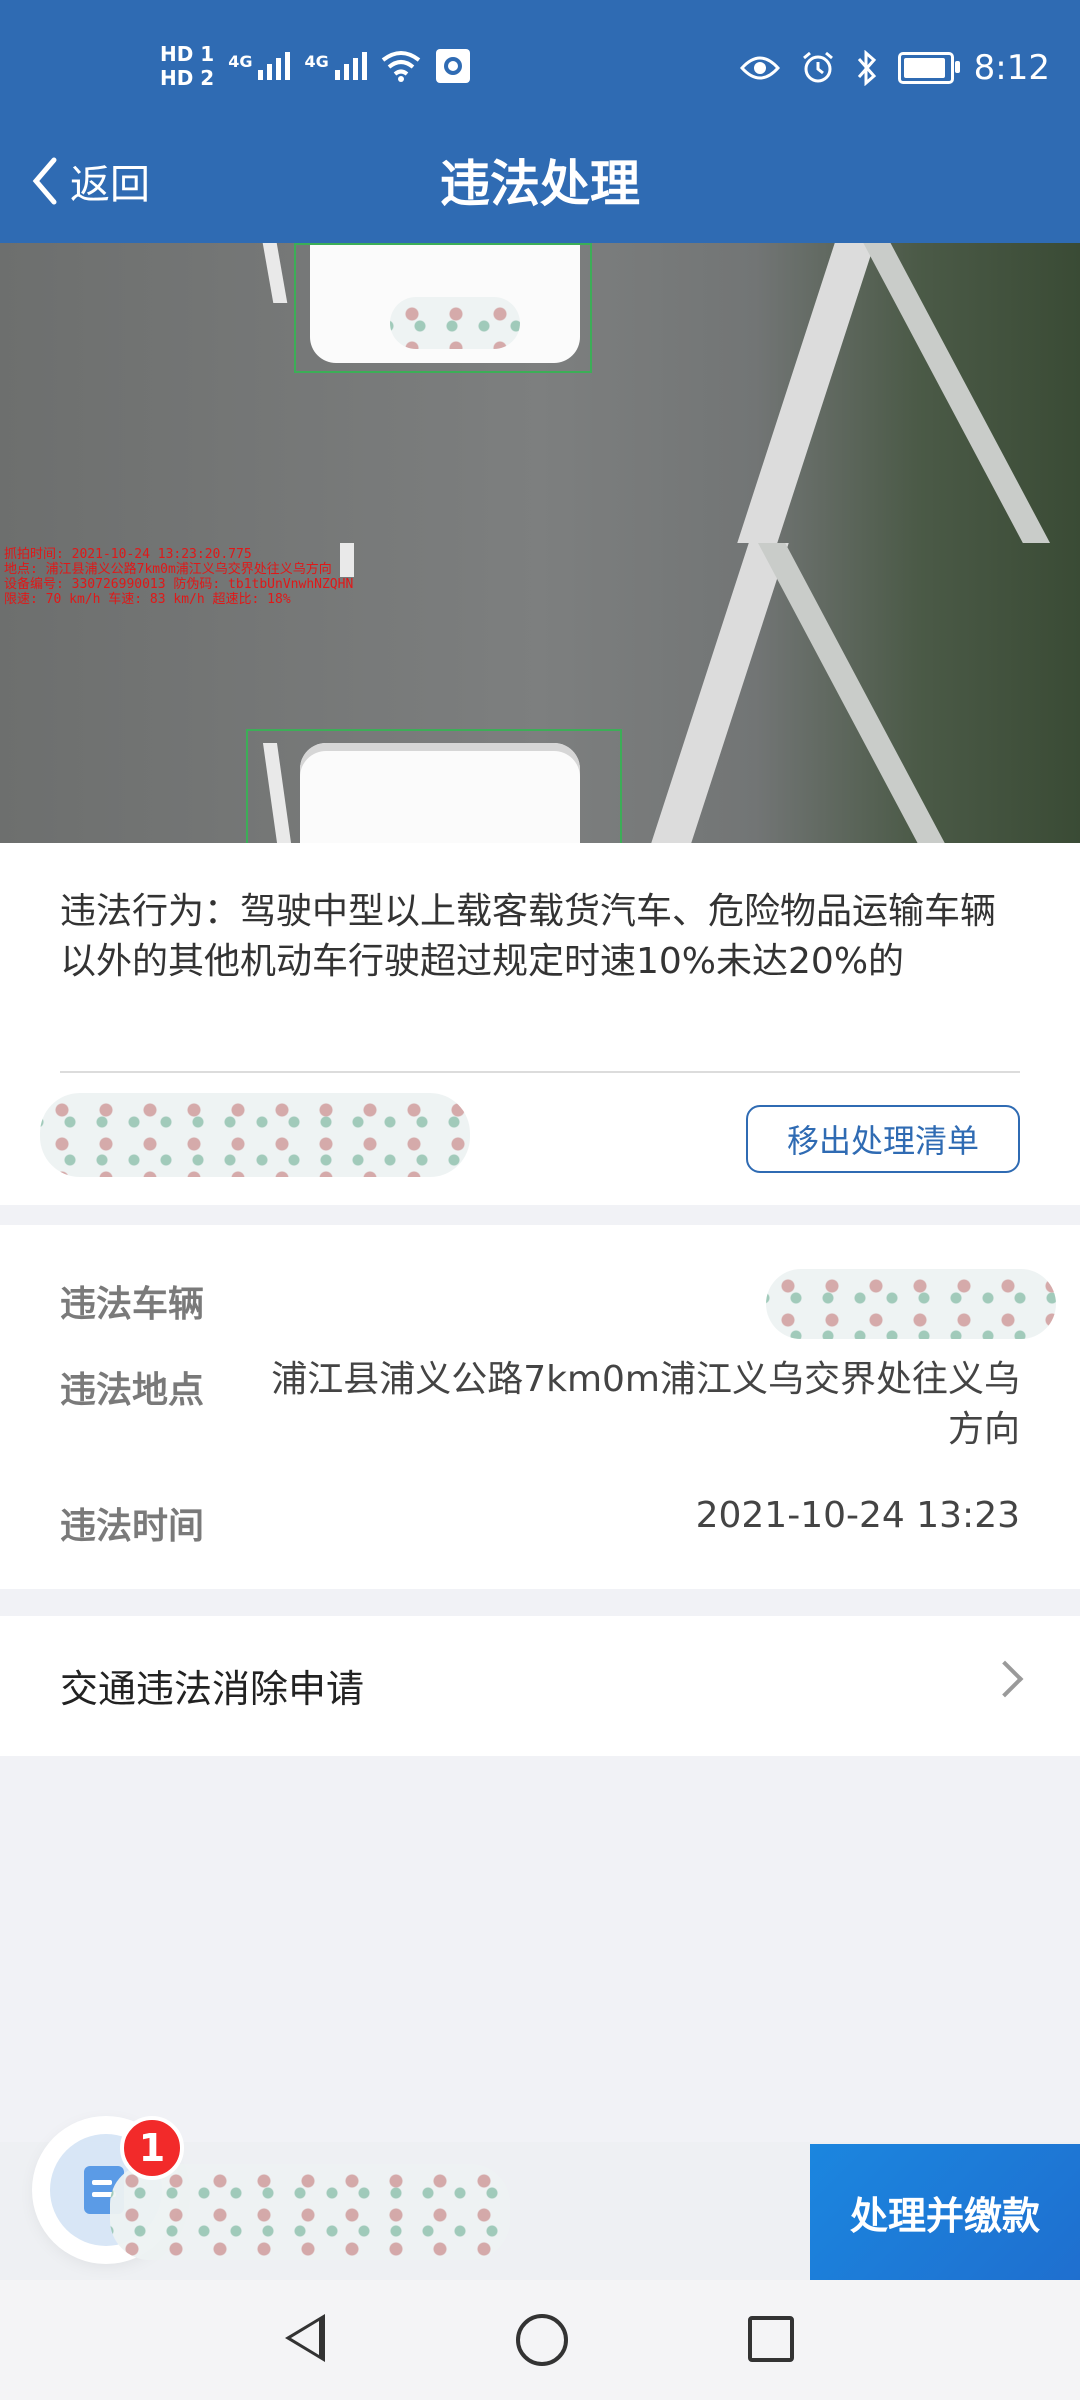 The width and height of the screenshot is (1080, 2400). What do you see at coordinates (866, 68) in the screenshot?
I see `bluetooth-icon` at bounding box center [866, 68].